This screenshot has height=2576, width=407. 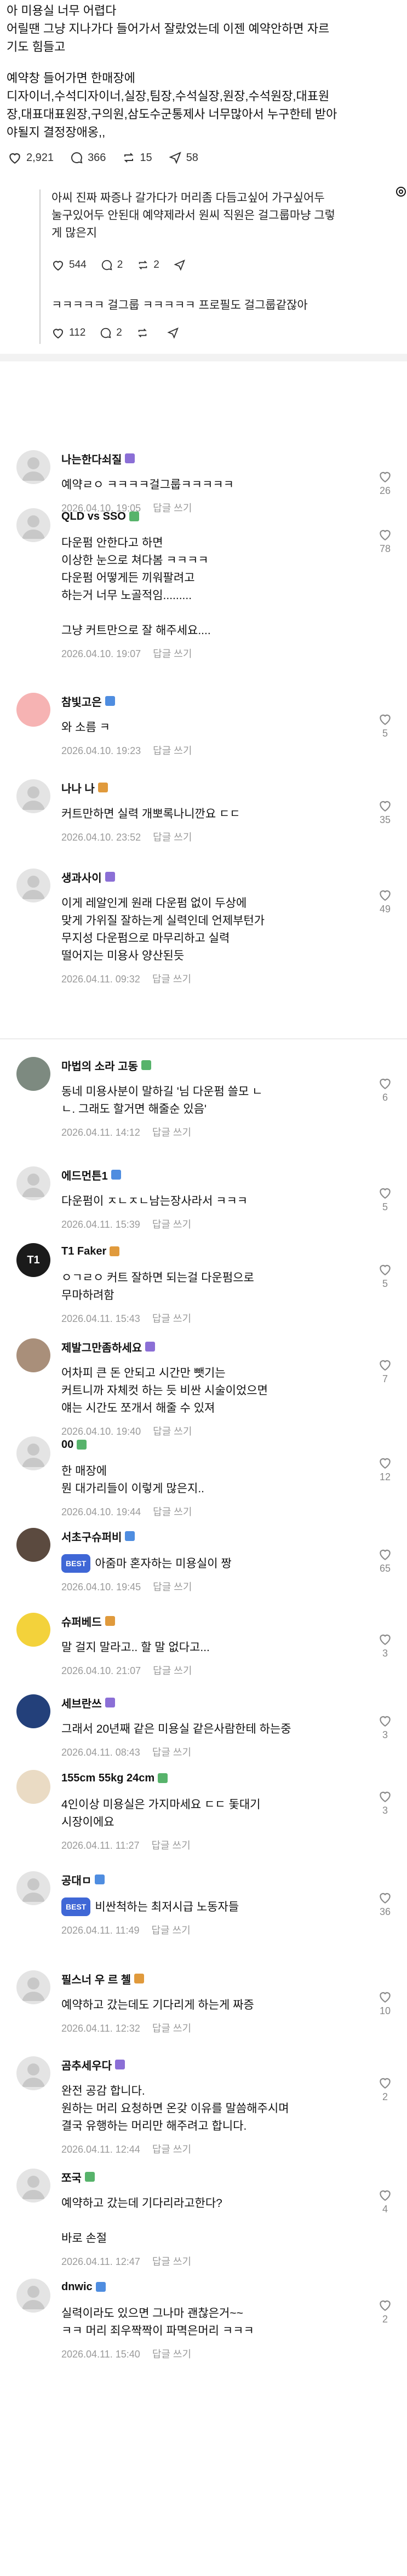 I want to click on comment-like-count: 26, so click(x=385, y=490).